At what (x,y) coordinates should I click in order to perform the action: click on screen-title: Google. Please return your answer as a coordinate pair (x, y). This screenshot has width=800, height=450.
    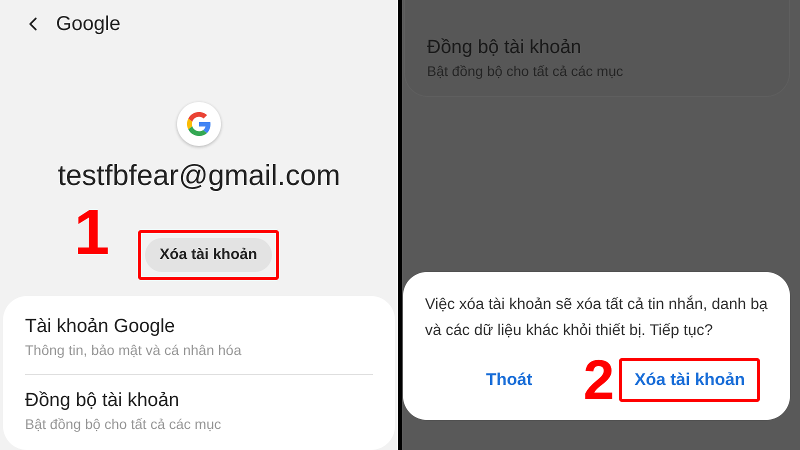
    Looking at the image, I should click on (88, 25).